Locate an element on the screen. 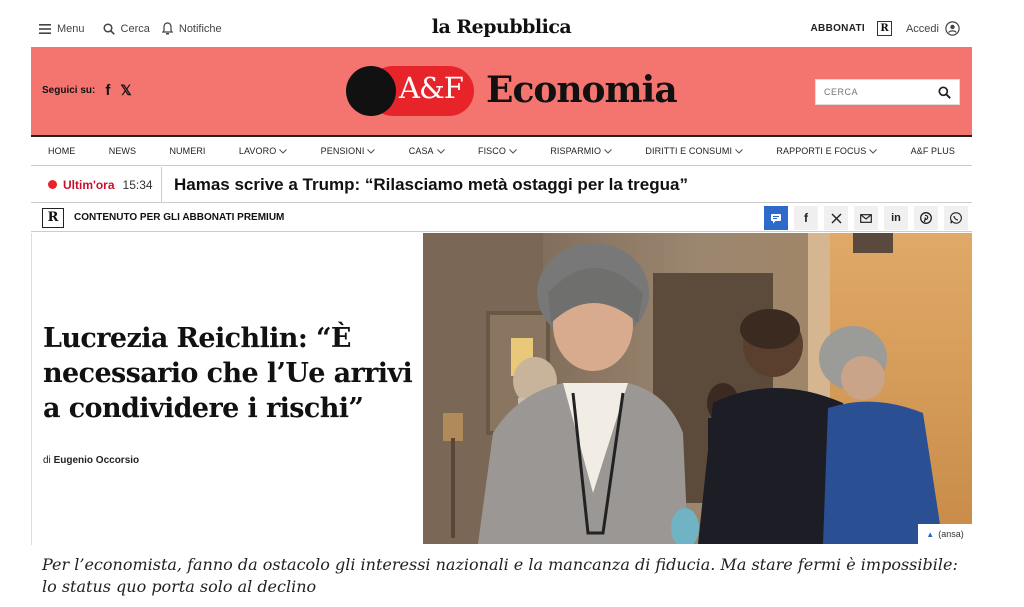 The image size is (1024, 607). nav-item-diritti-e-consumi: DIRITTI E CONSUMI is located at coordinates (694, 151).